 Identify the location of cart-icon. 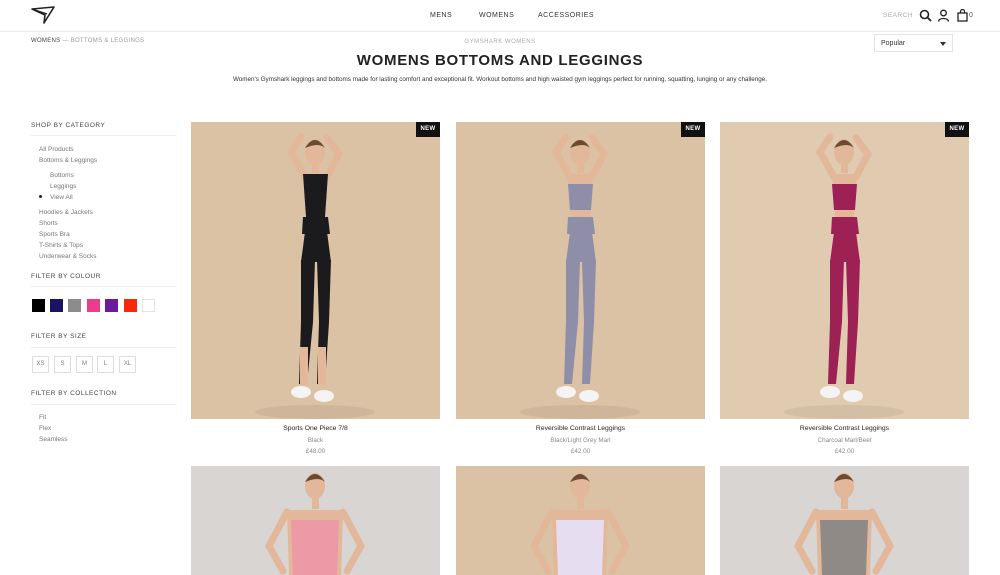
(962, 15).